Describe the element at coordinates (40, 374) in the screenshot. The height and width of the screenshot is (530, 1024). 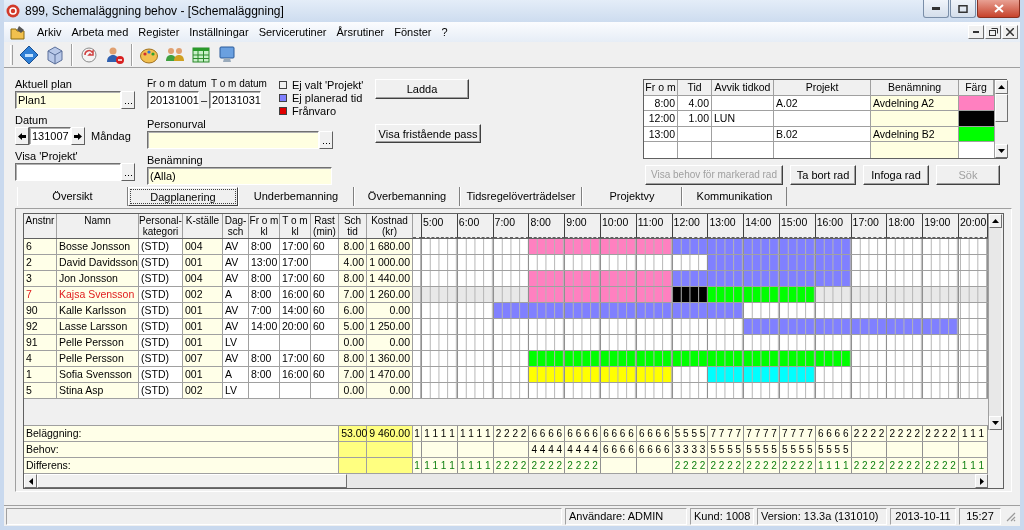
I see `table-cell: 1` at that location.